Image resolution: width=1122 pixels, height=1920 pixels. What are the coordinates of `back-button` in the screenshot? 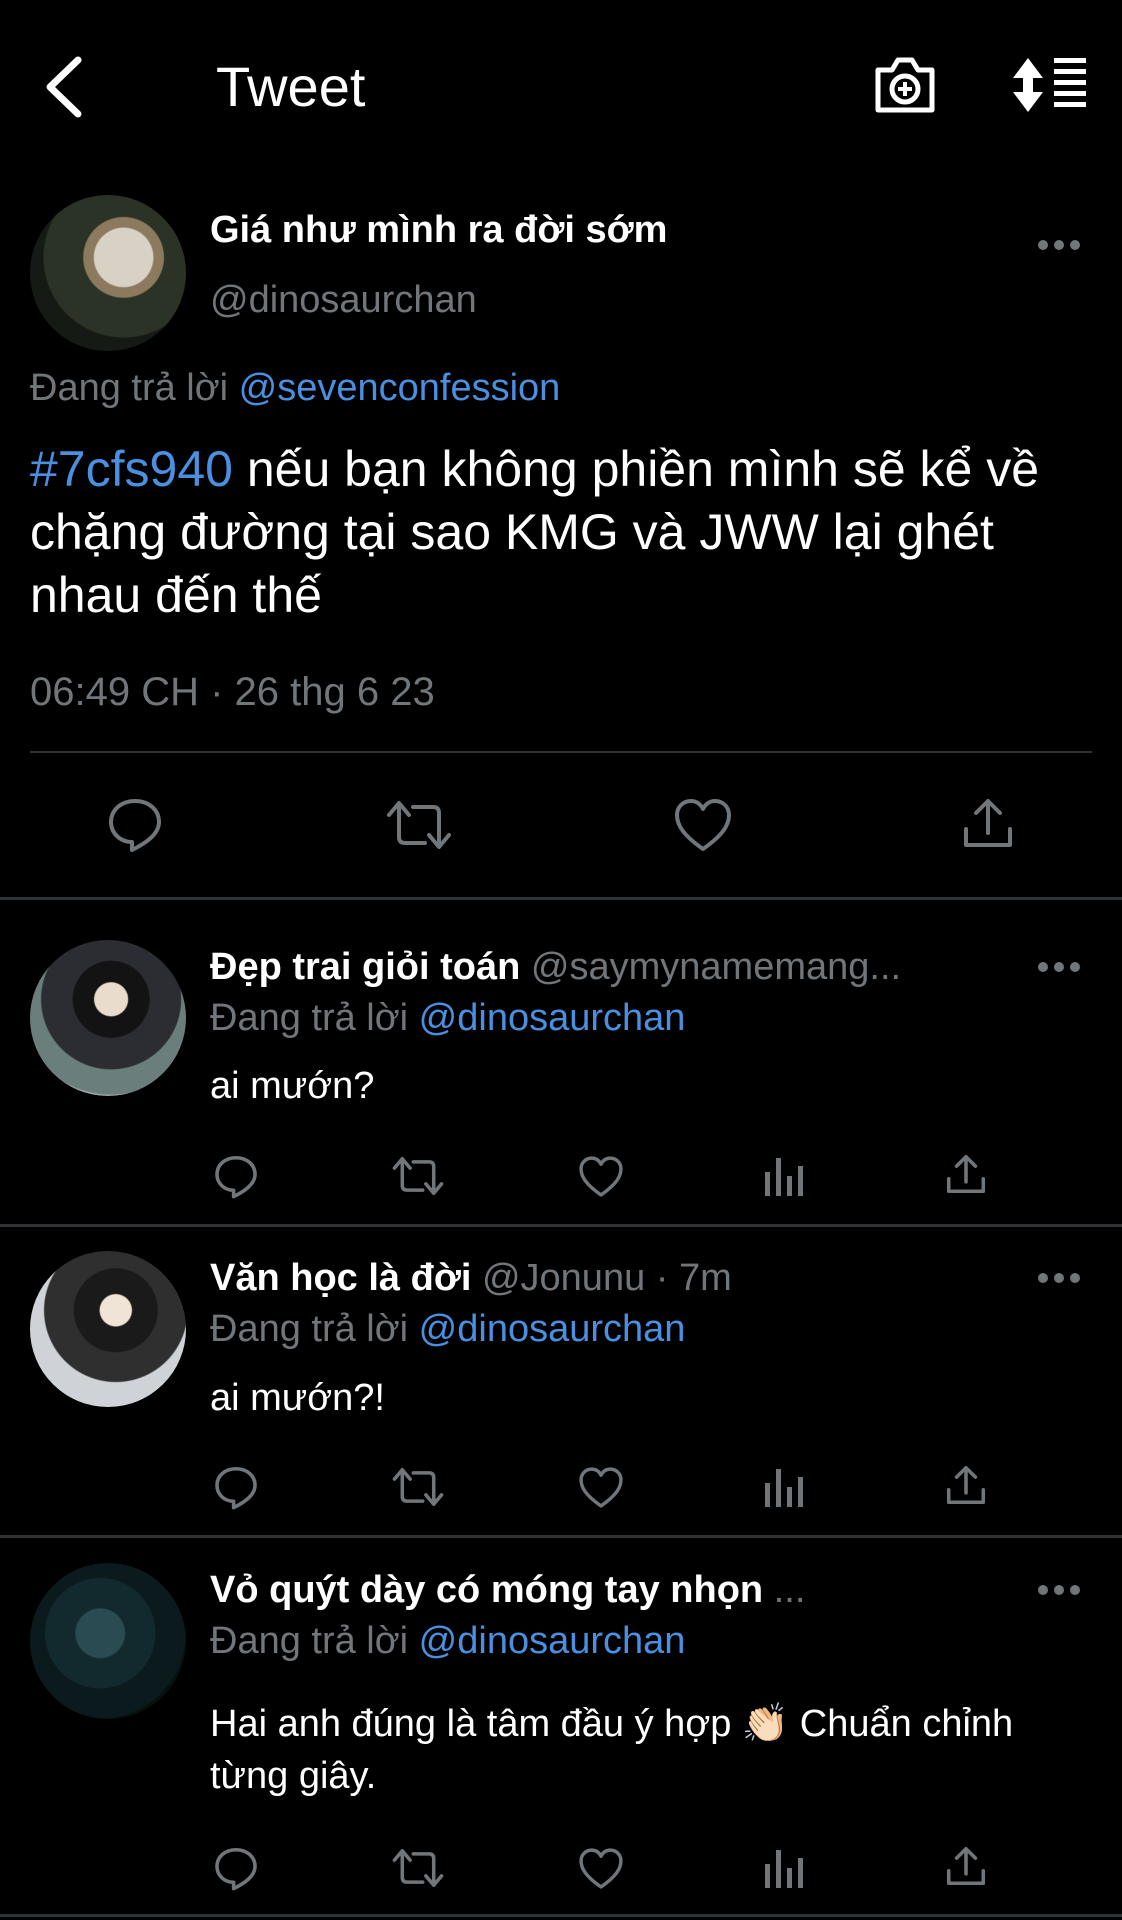 It's located at (65, 87).